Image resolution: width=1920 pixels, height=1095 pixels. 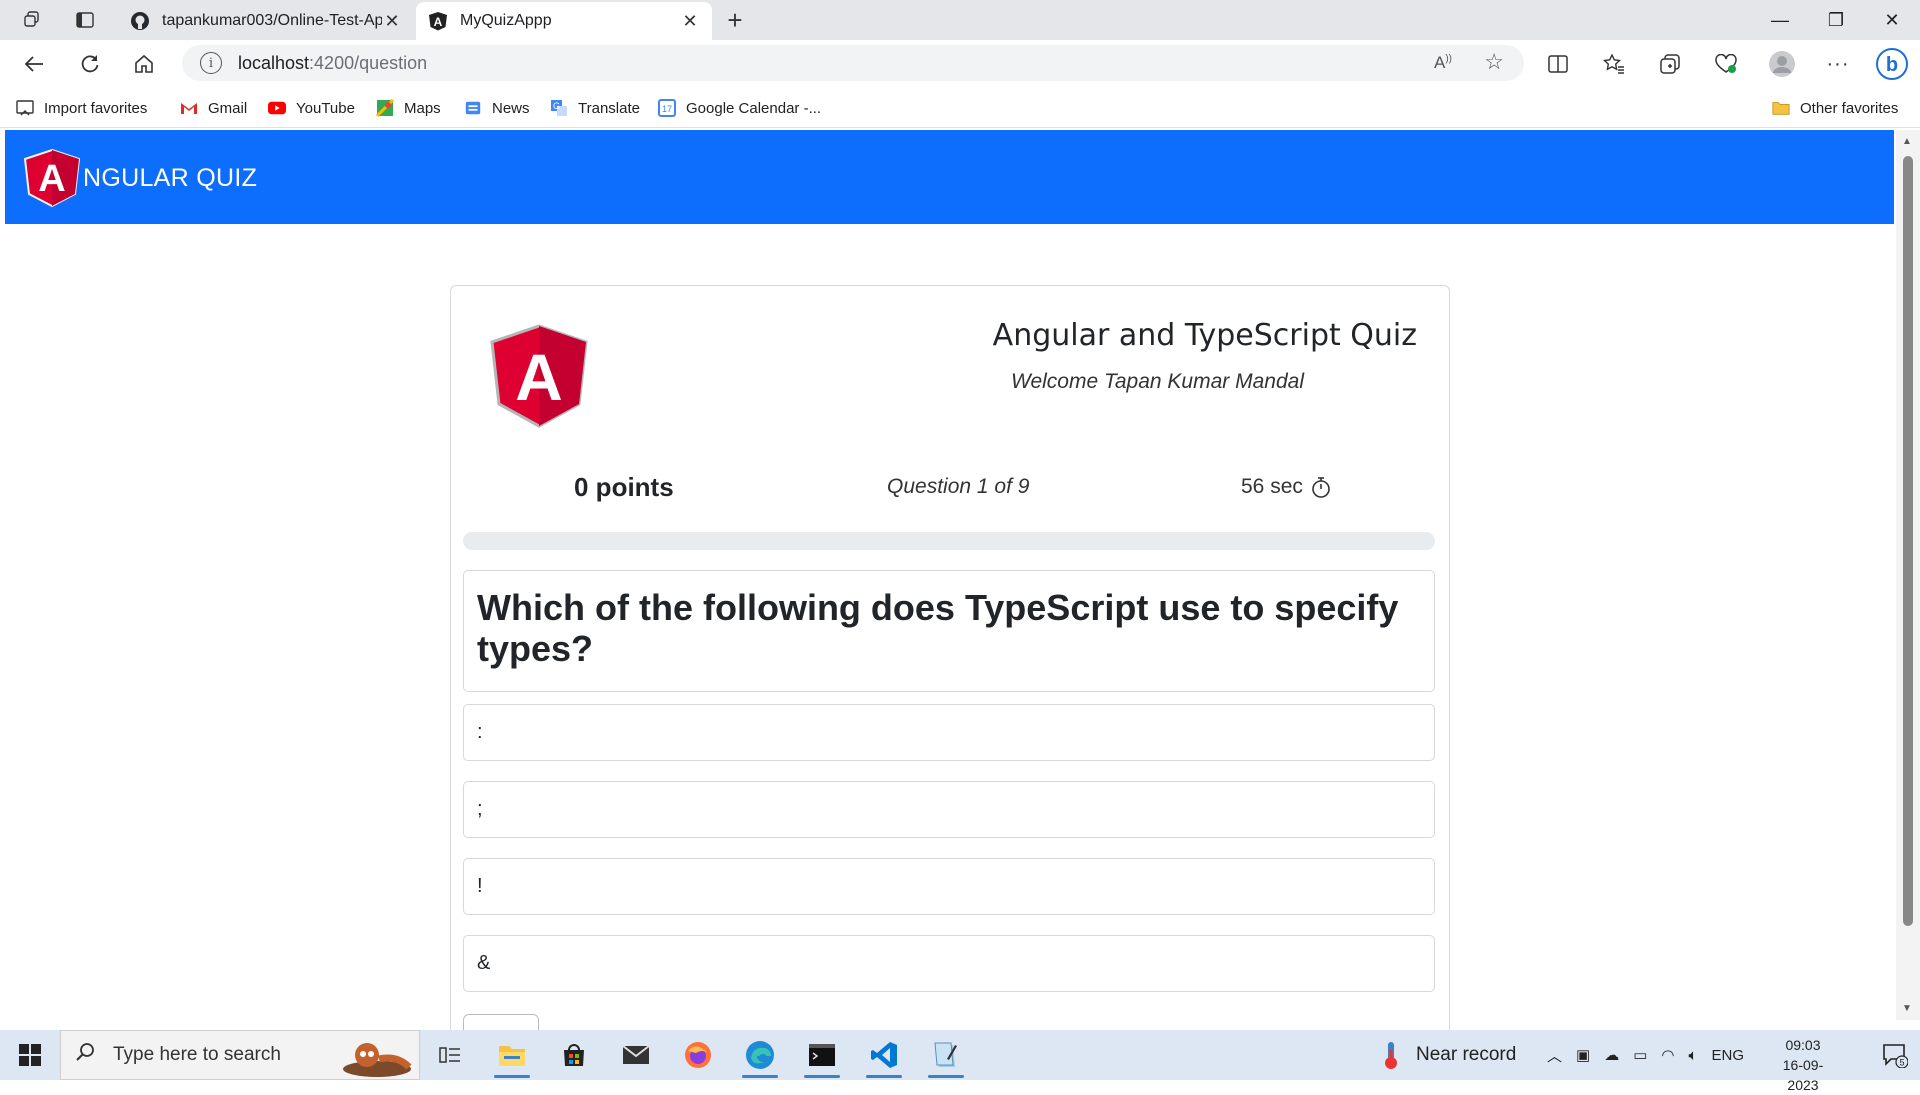 I want to click on site-info-icon: i, so click(x=211, y=63).